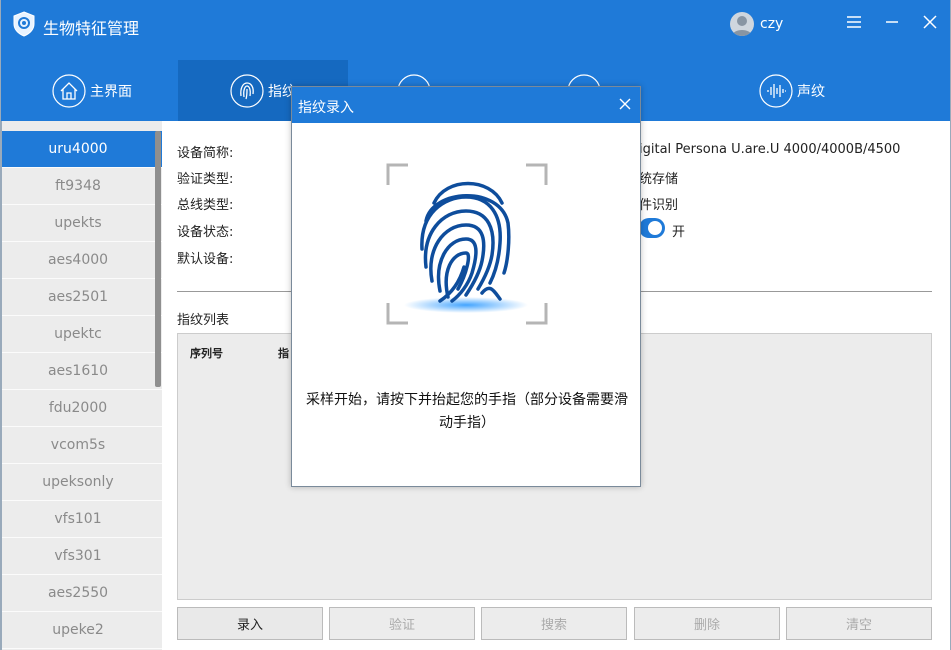 The image size is (951, 650). I want to click on close-icon, so click(930, 22).